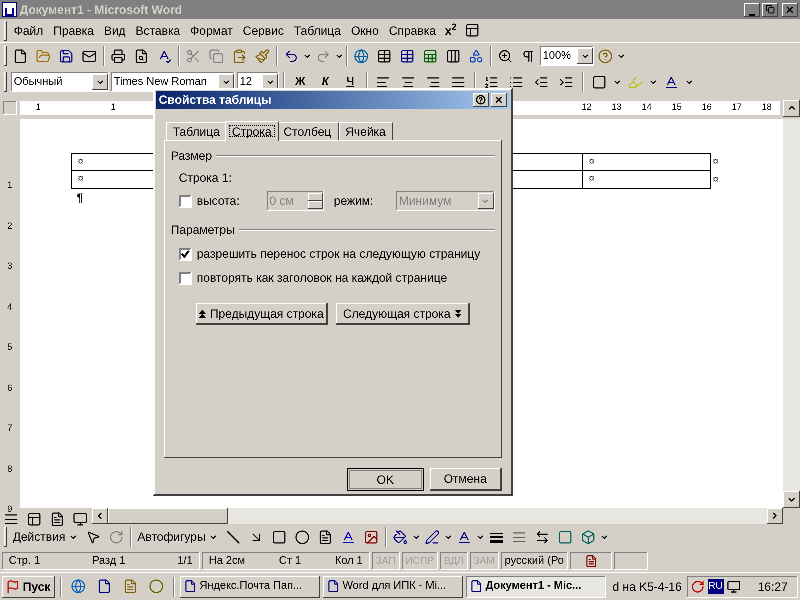  What do you see at coordinates (264, 30) in the screenshot?
I see `menu-item: Сервис` at bounding box center [264, 30].